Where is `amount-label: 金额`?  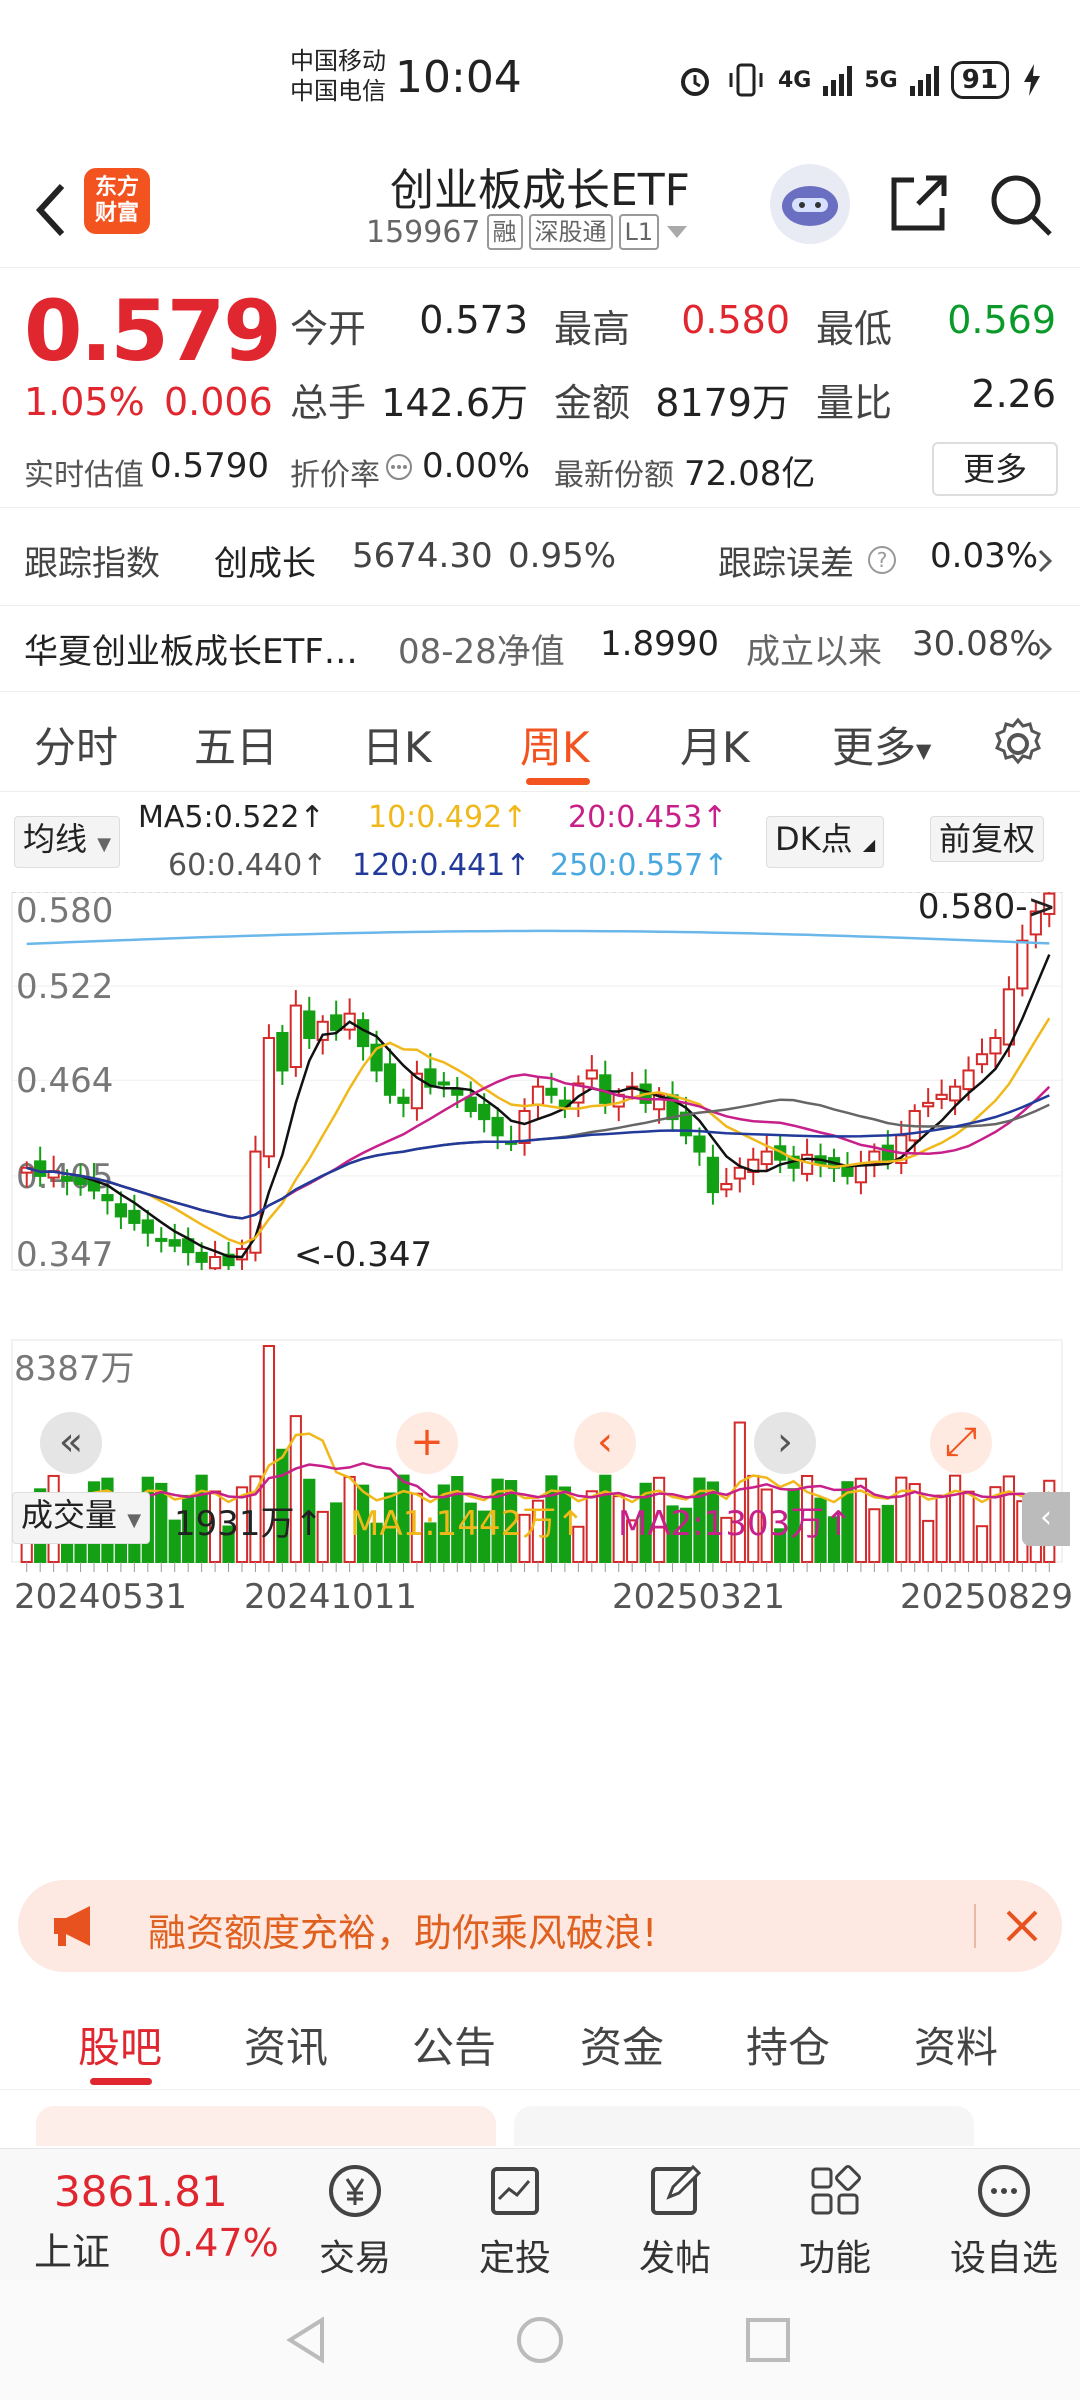
amount-label: 金额 is located at coordinates (592, 403).